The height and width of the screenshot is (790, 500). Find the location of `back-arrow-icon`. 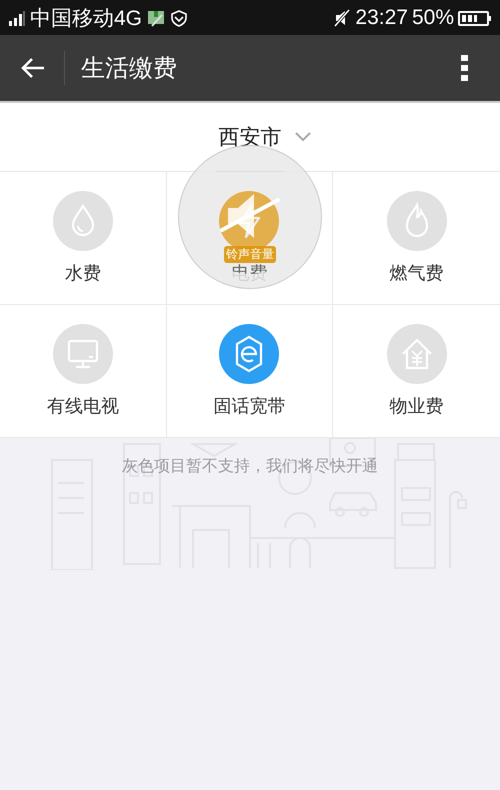

back-arrow-icon is located at coordinates (33, 68).